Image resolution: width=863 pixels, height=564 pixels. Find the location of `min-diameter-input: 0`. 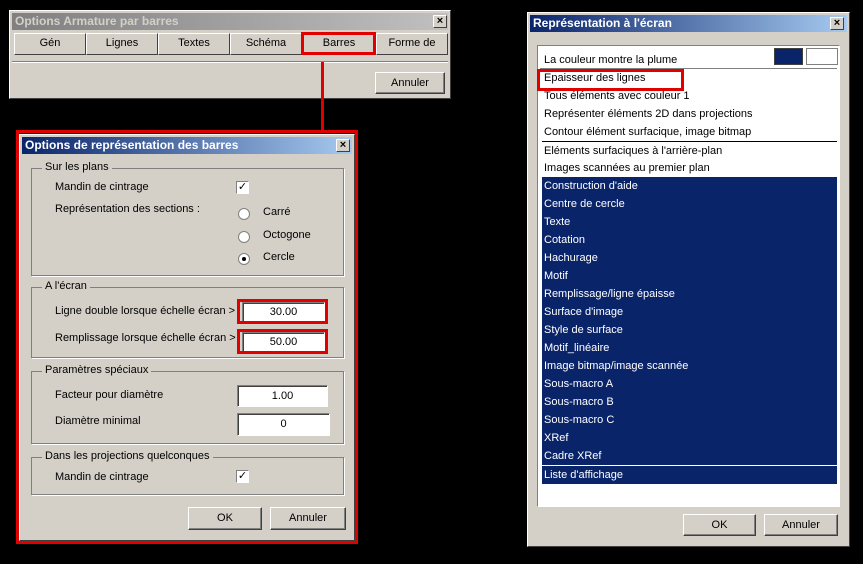

min-diameter-input: 0 is located at coordinates (283, 424).